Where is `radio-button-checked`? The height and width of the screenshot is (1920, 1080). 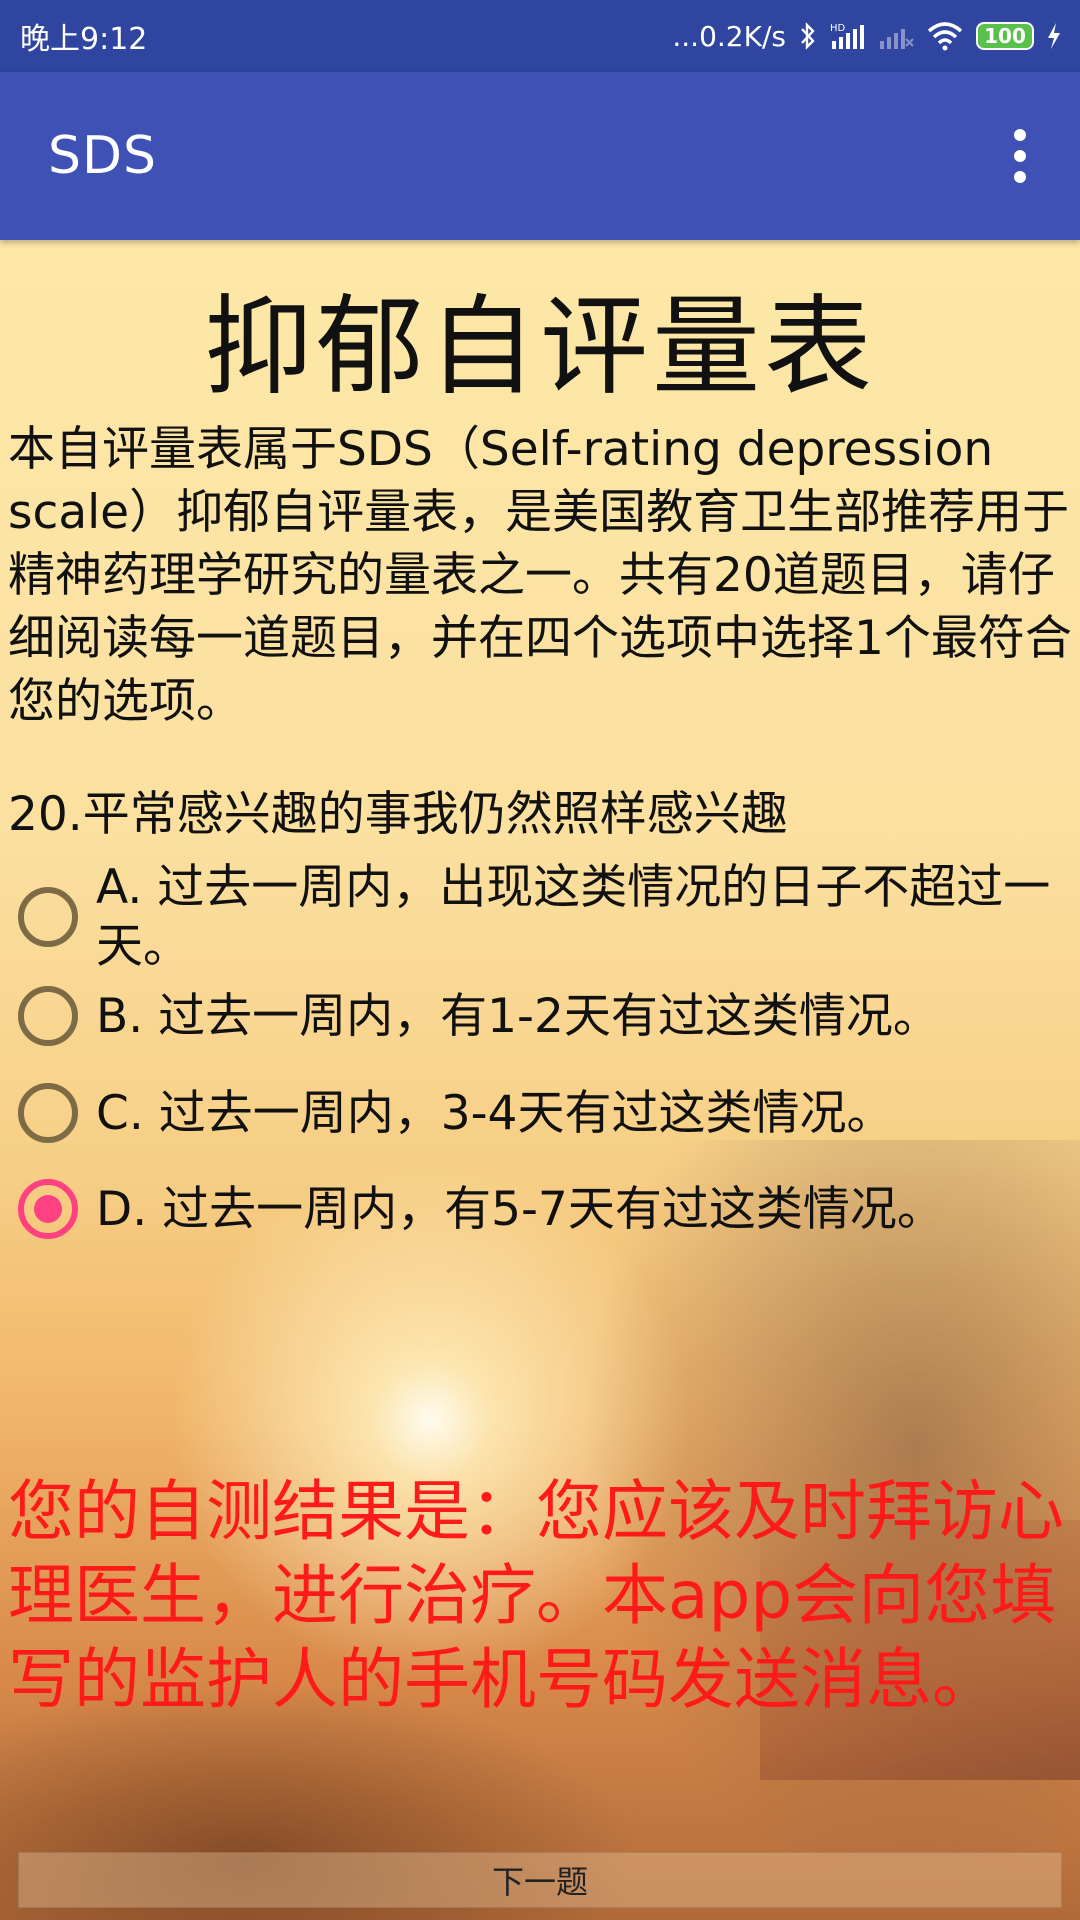 radio-button-checked is located at coordinates (48, 1209).